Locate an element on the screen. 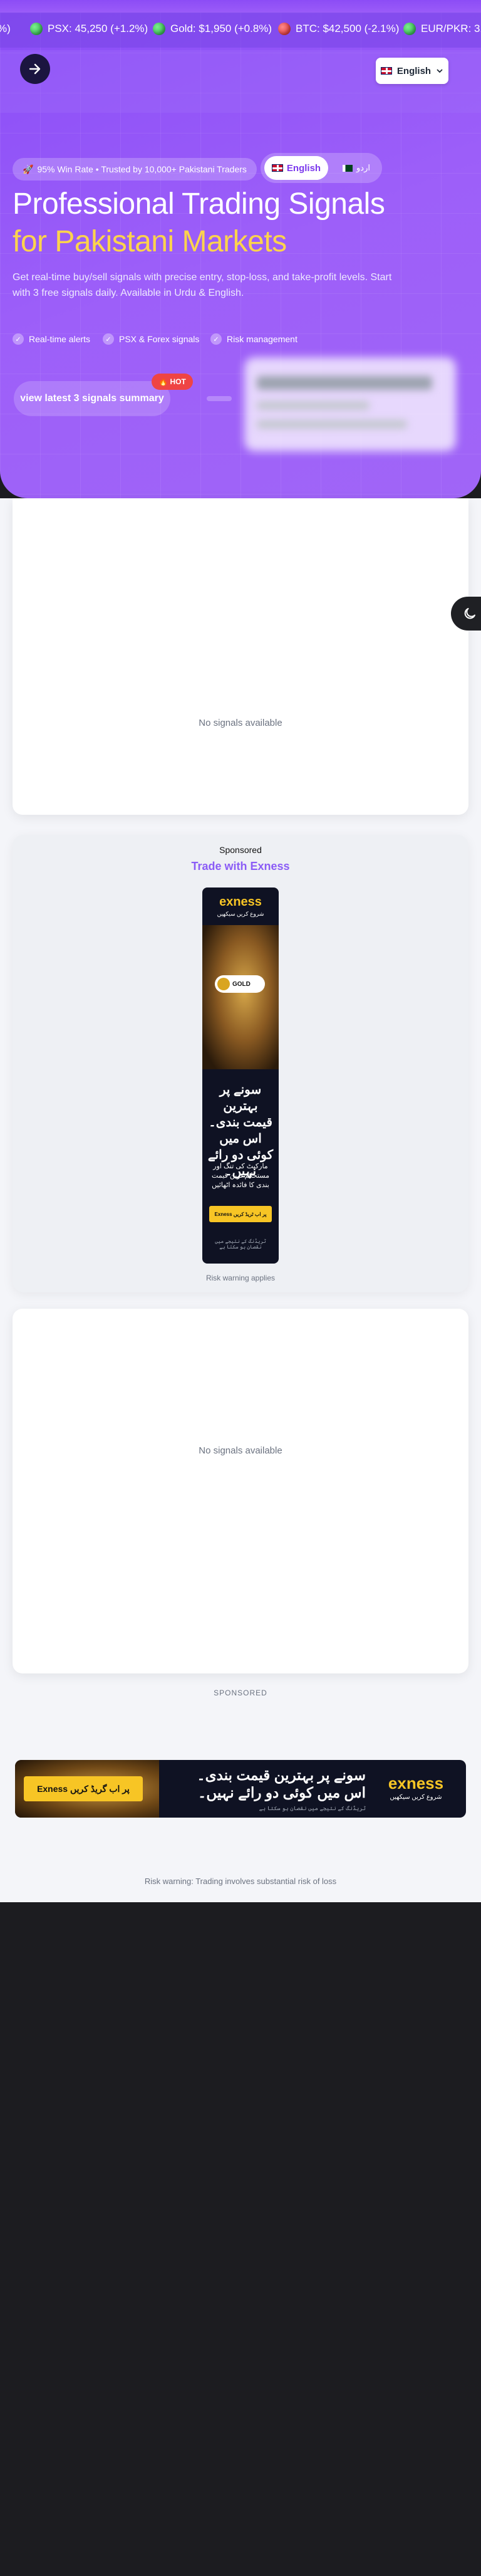  language-option-urdu: اردو is located at coordinates (356, 168).